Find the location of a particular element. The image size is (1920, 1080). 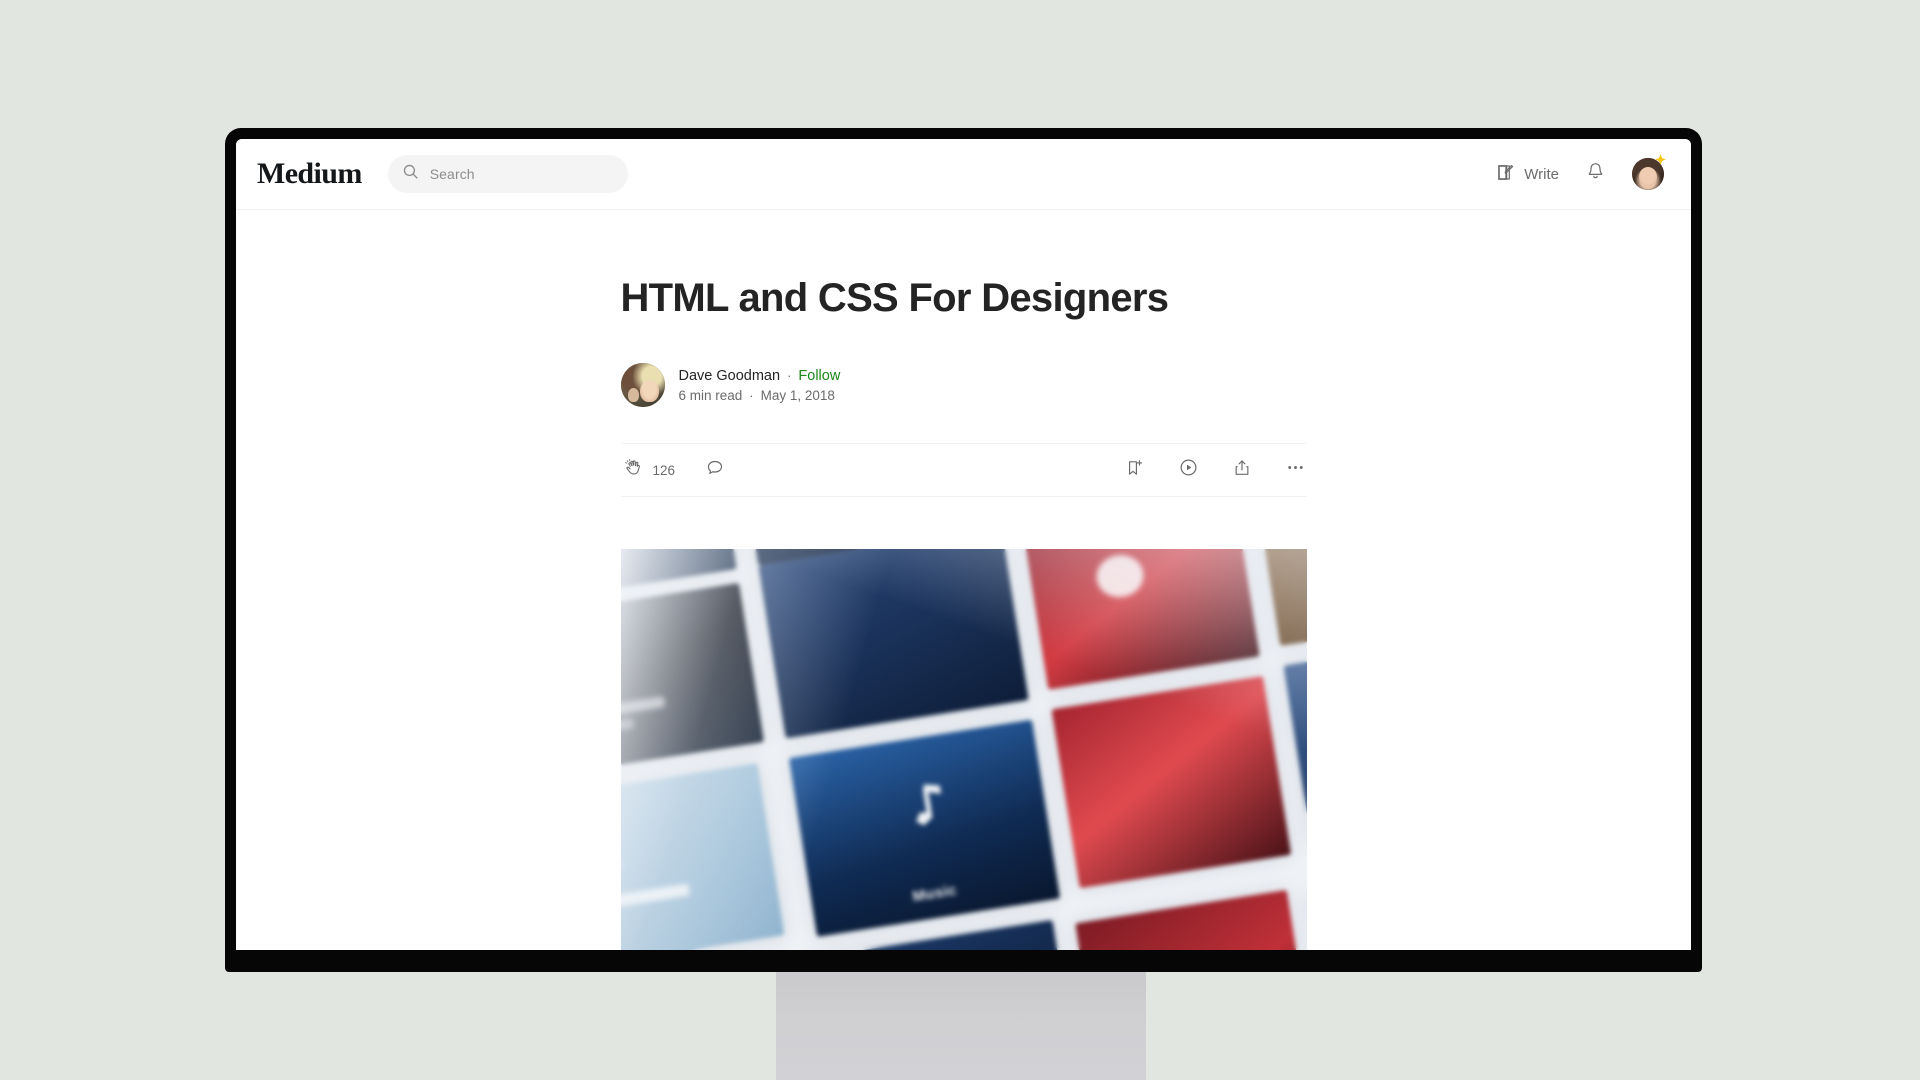

comment-icon is located at coordinates (715, 470).